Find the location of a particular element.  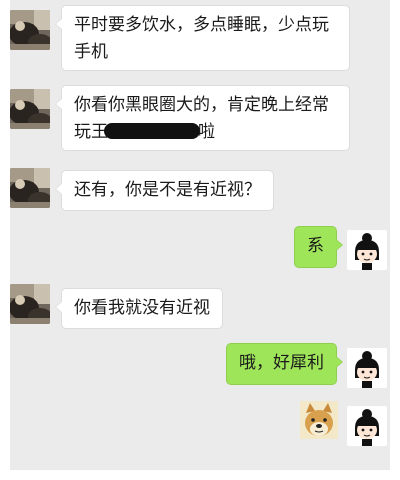

message-text: 哦，好犀利 is located at coordinates (281, 363).